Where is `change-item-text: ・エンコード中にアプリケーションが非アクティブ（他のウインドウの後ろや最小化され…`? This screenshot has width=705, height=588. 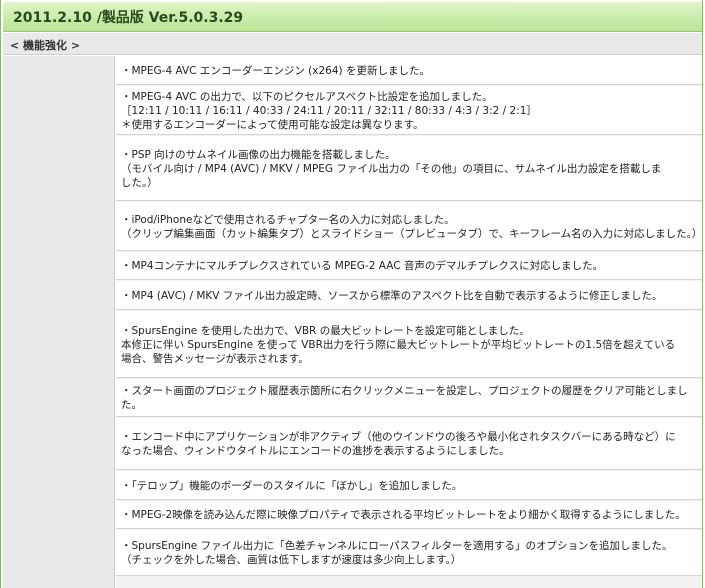 change-item-text: ・エンコード中にアプリケーションが非アクティブ（他のウインドウの後ろや最小化され… is located at coordinates (398, 437).